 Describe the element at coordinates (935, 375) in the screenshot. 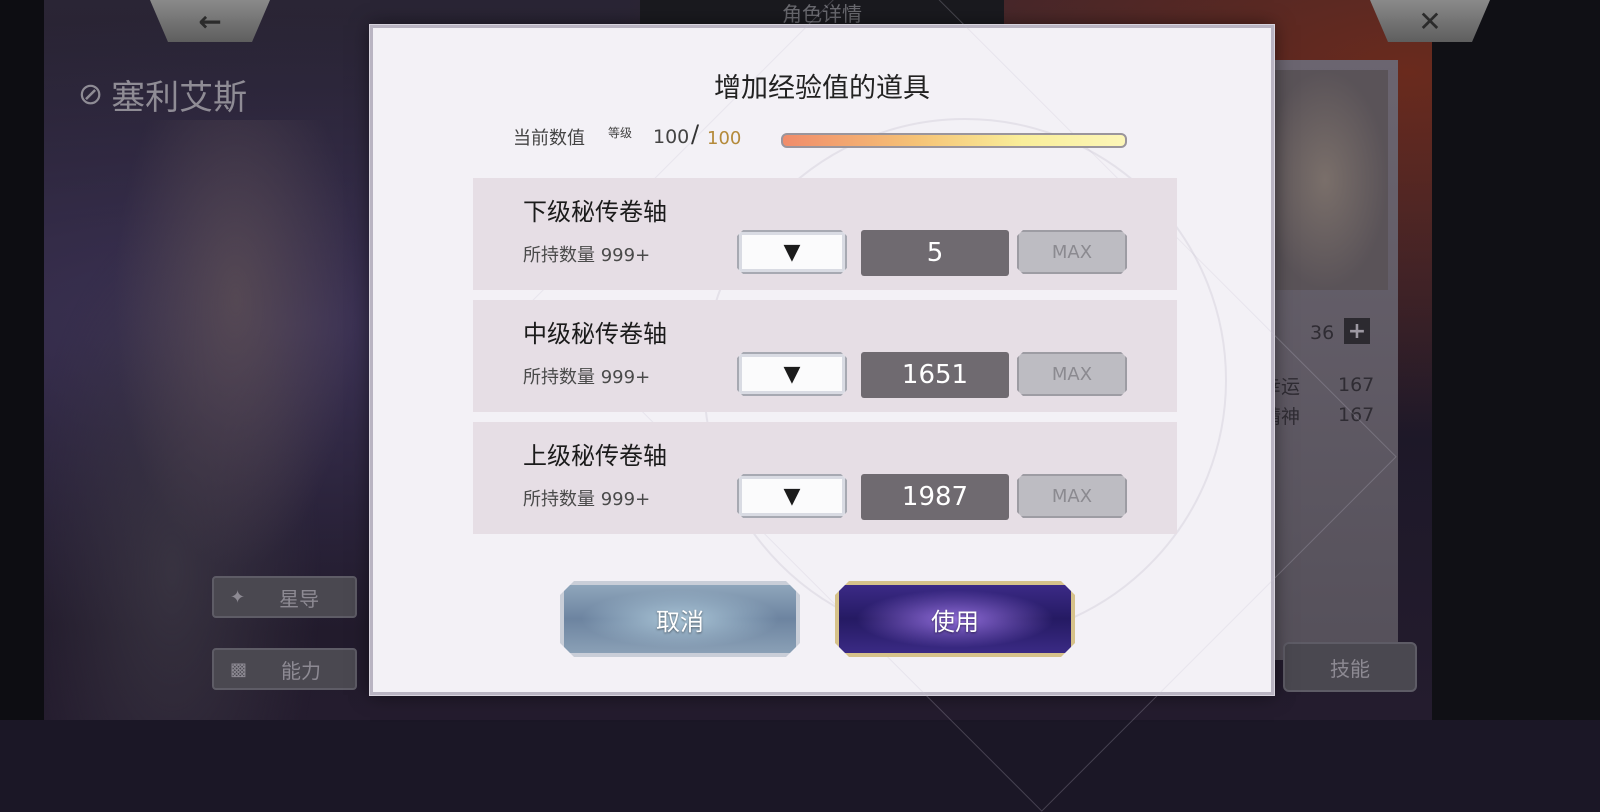

I see `quantity-field: 1651` at that location.